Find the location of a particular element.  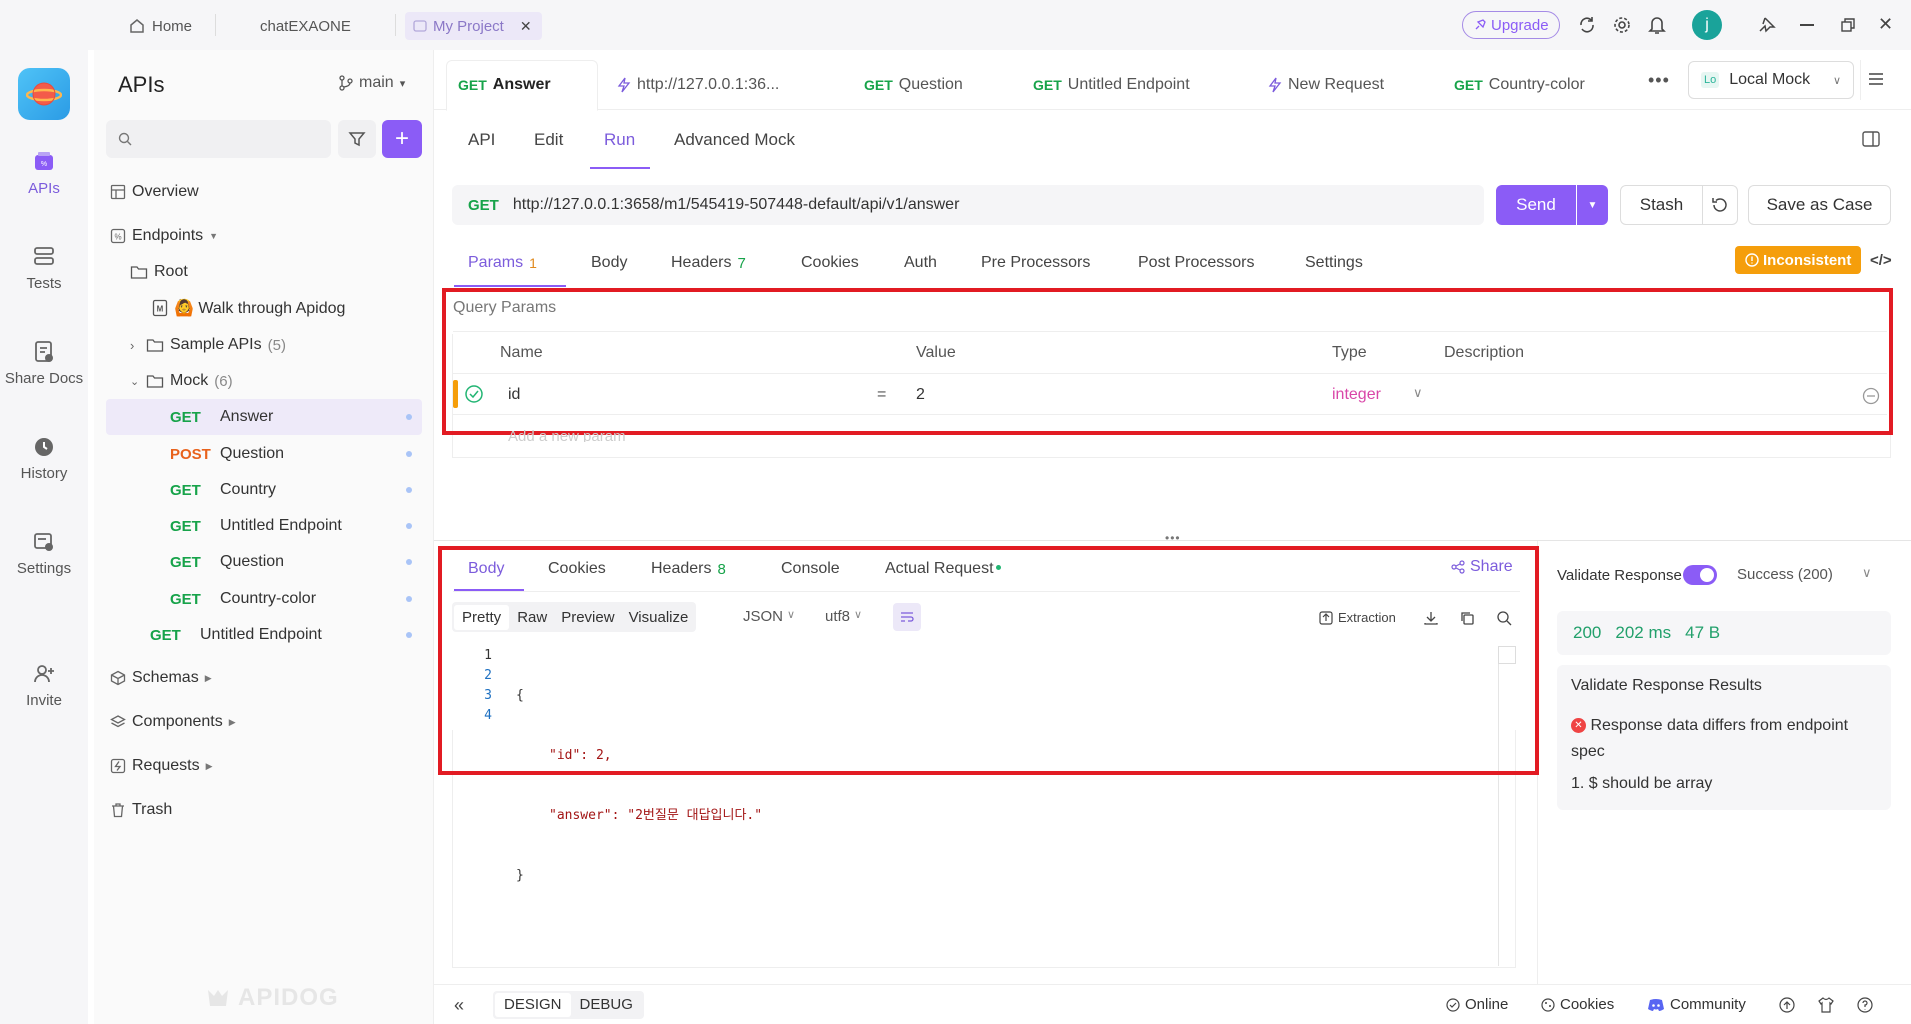

settings-gear-icon is located at coordinates (1622, 25).